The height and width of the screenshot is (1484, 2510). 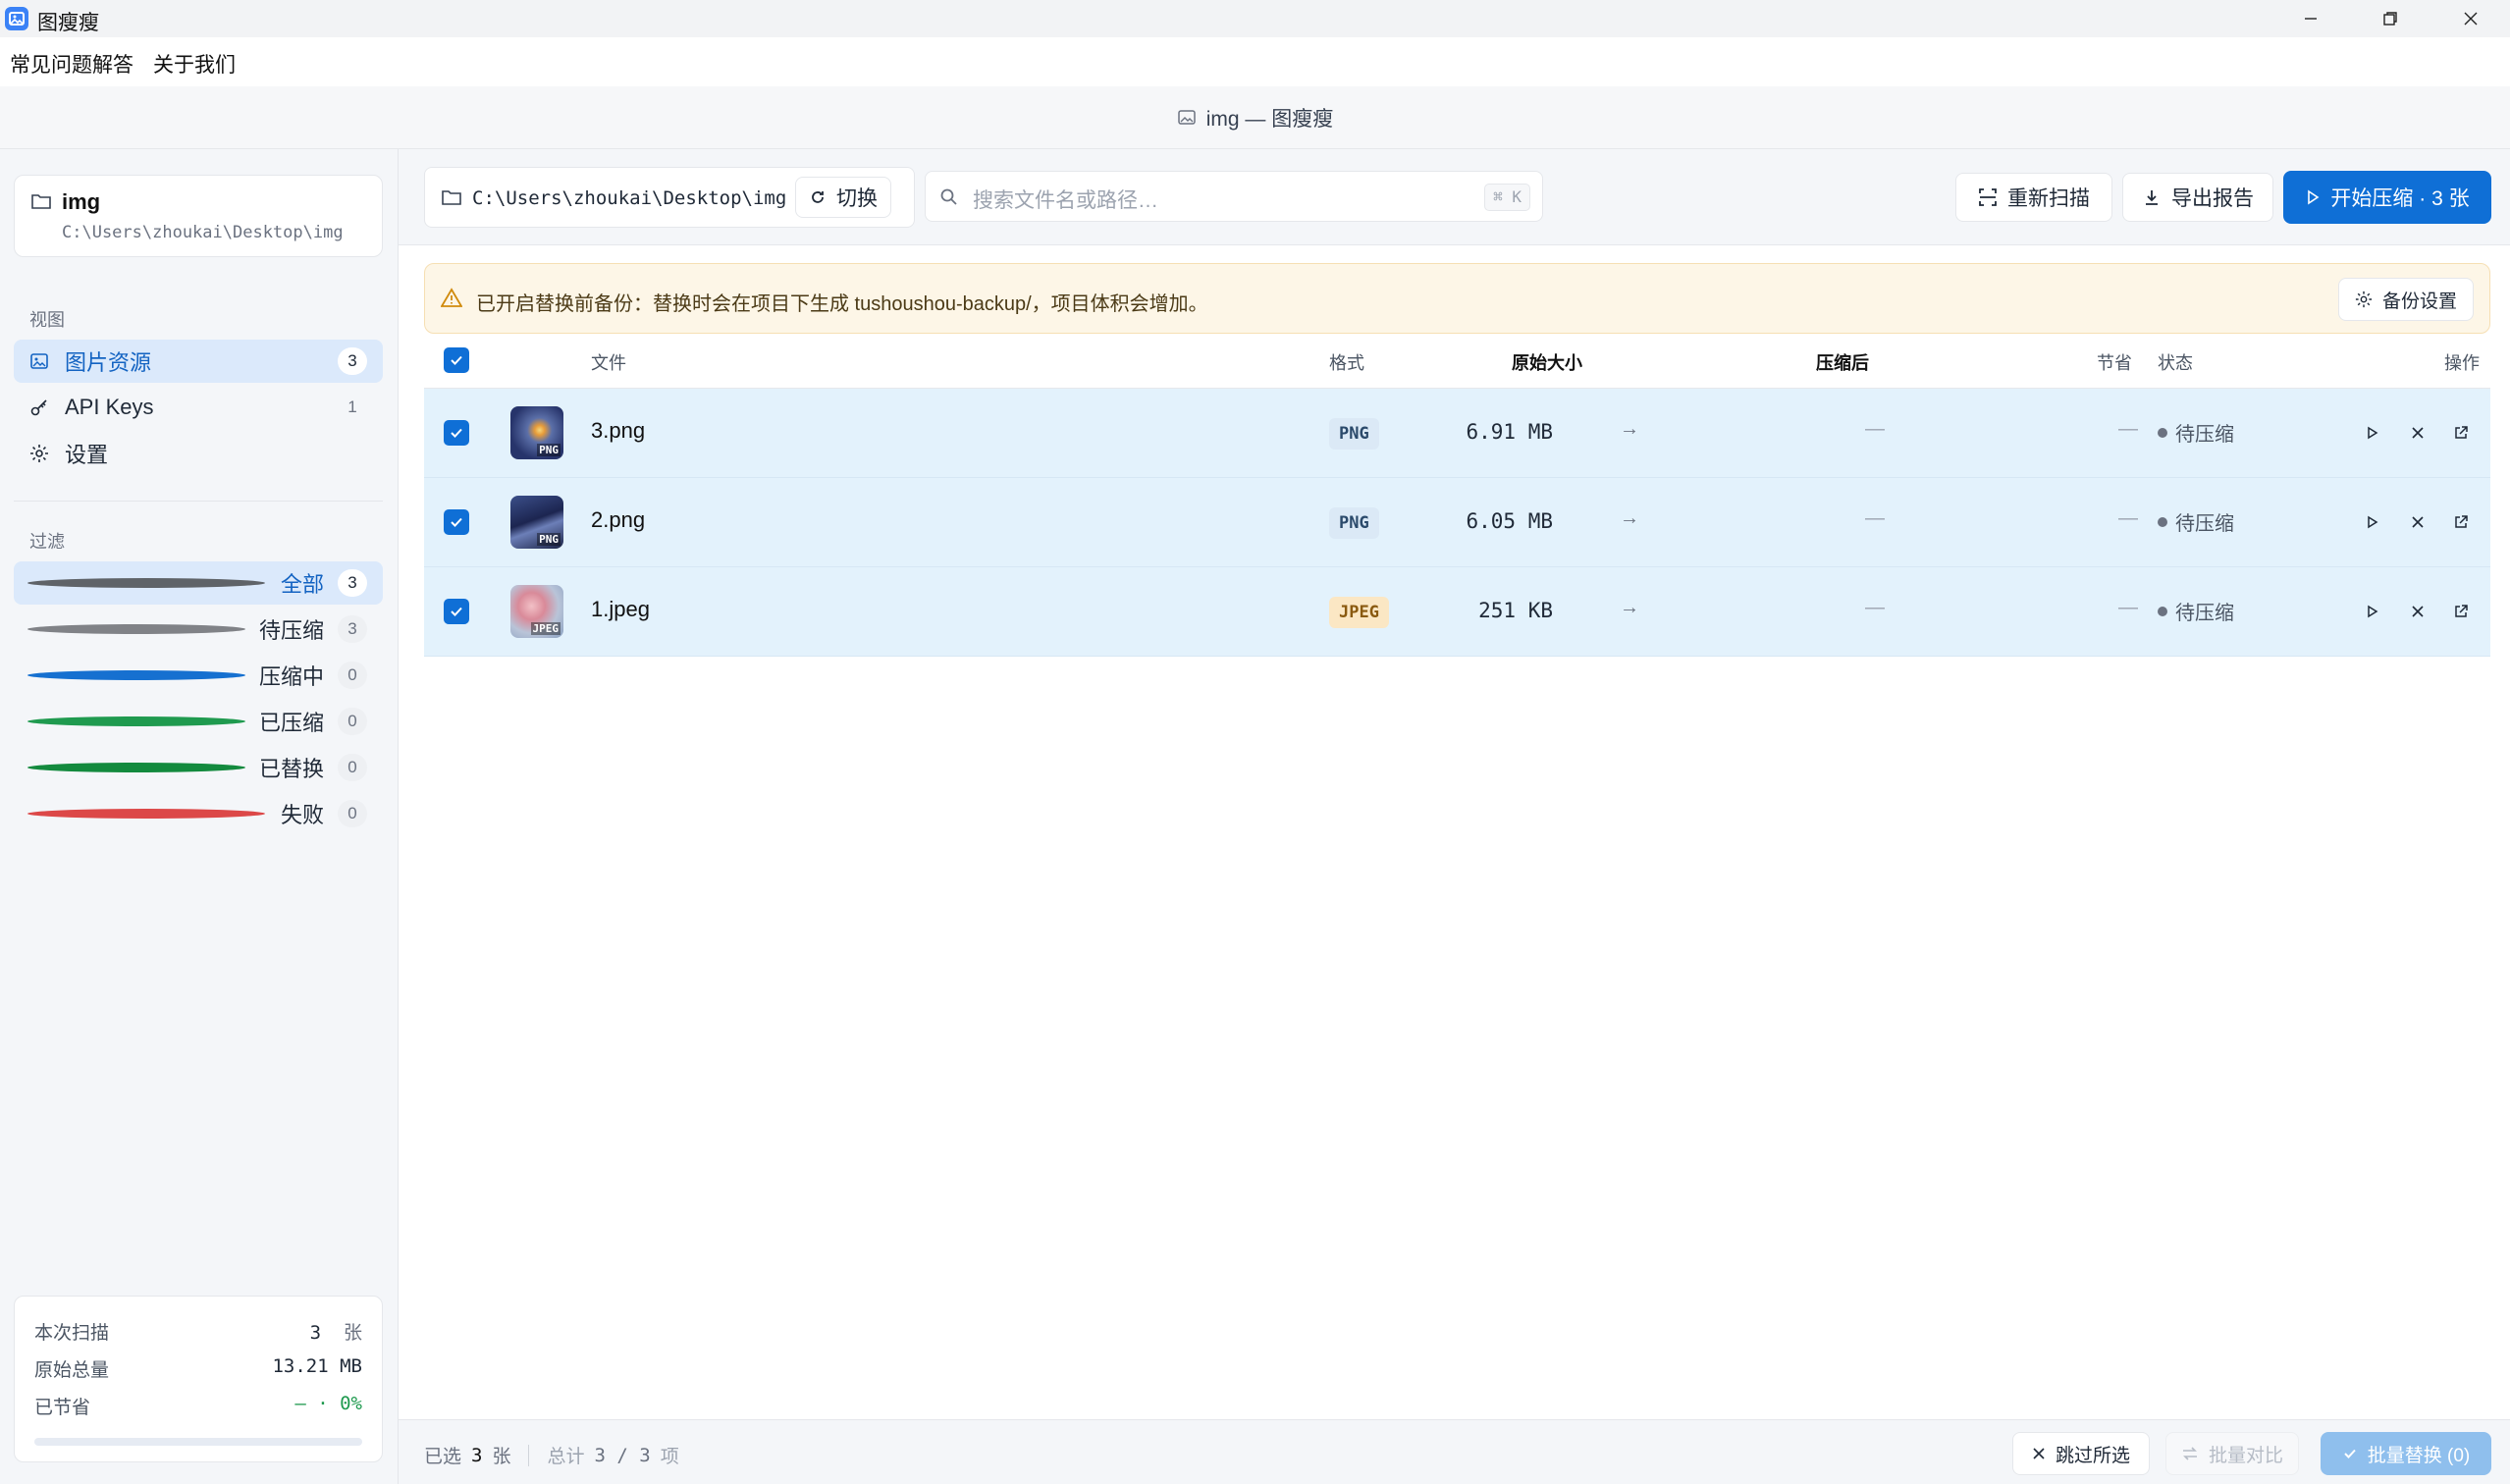 What do you see at coordinates (1269, 119) in the screenshot?
I see `document-title: img — 图瘦瘦` at bounding box center [1269, 119].